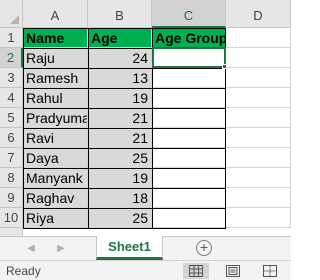 The image size is (320, 280). What do you see at coordinates (55, 218) in the screenshot?
I see `cell-a10: Riya` at bounding box center [55, 218].